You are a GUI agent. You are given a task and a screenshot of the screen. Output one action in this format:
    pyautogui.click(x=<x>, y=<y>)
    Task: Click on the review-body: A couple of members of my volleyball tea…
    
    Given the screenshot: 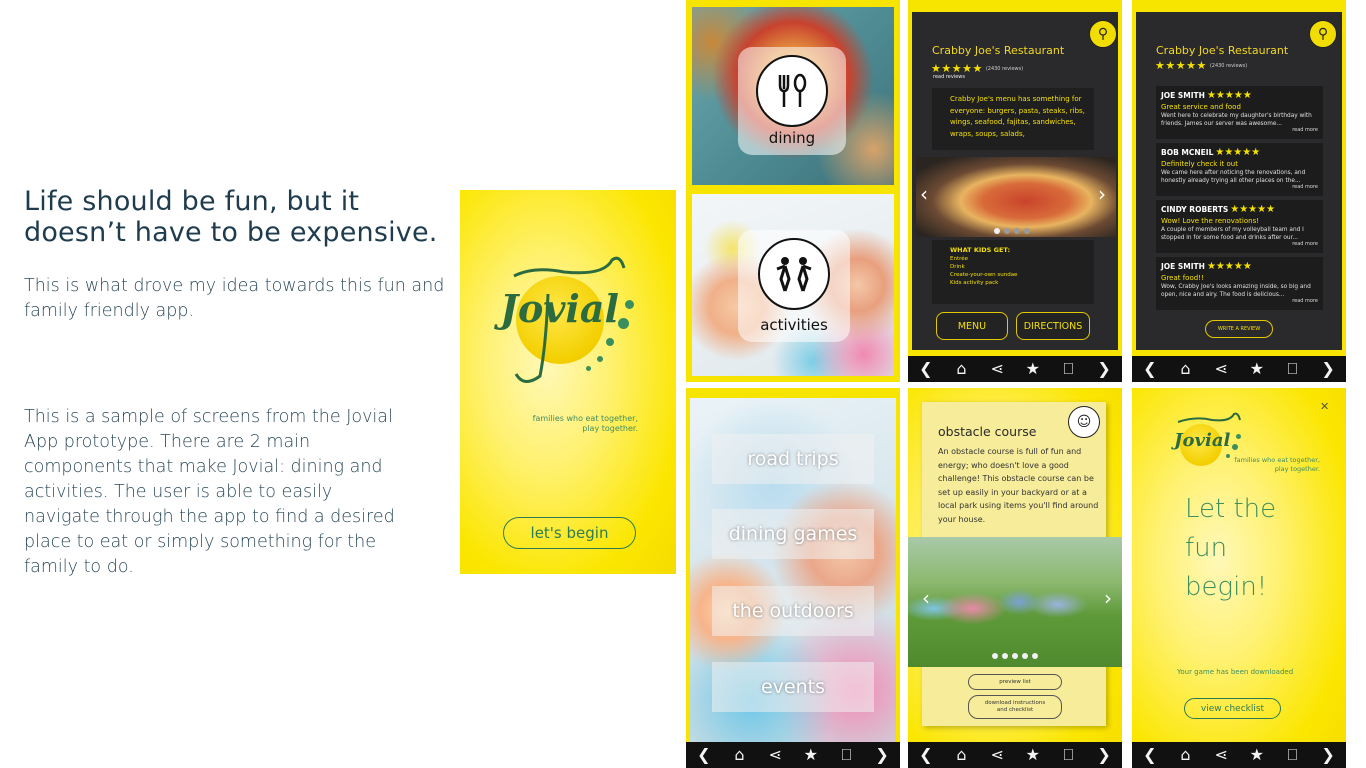 What is the action you would take?
    pyautogui.click(x=1232, y=234)
    